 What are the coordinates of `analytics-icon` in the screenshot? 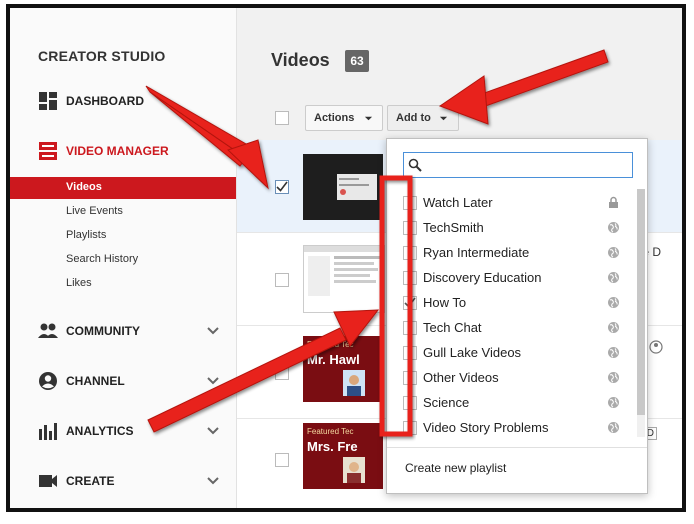 It's located at (48, 431).